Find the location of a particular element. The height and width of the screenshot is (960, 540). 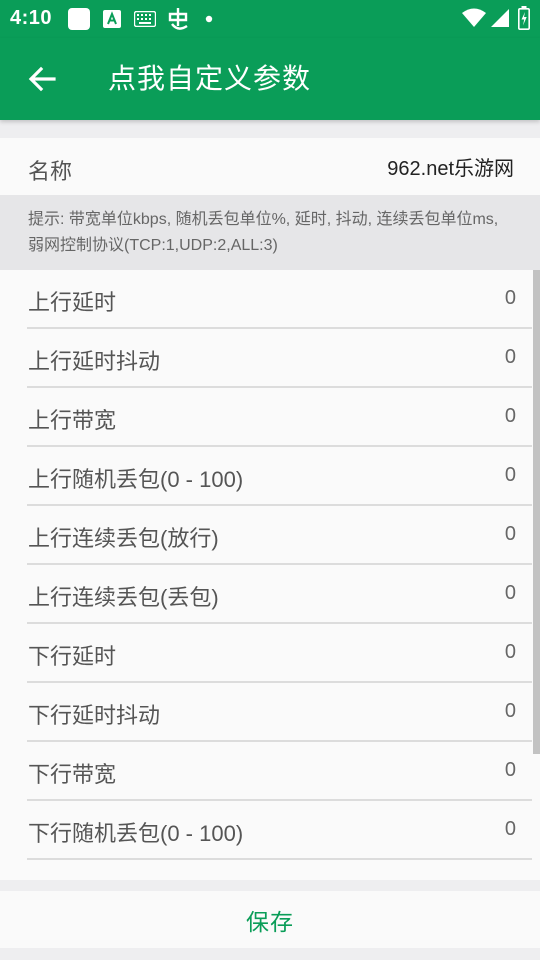

param-row: 下行带宽 is located at coordinates (279, 771).